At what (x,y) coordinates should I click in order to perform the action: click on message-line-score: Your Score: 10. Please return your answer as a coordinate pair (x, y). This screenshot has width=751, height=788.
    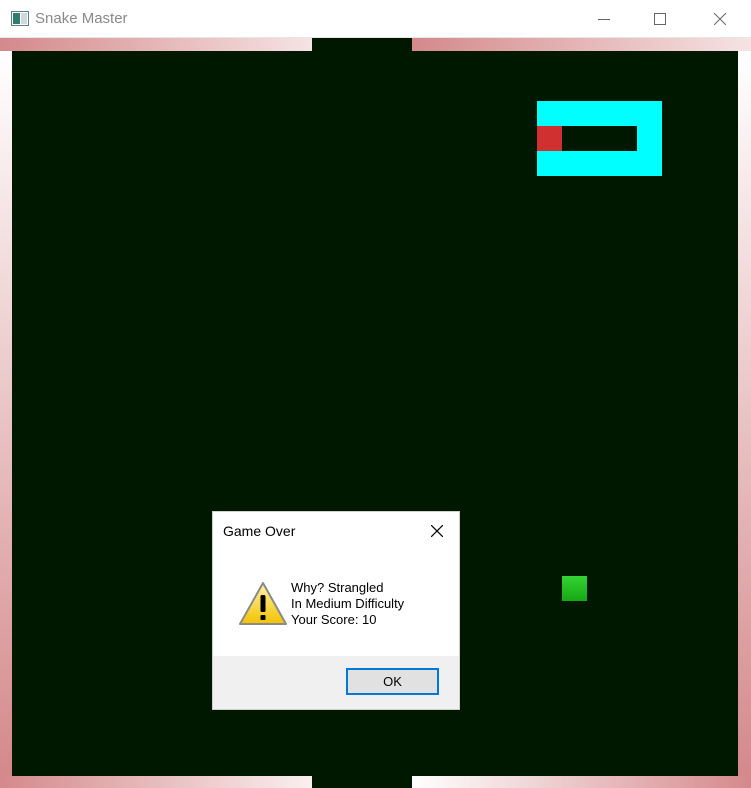
    Looking at the image, I should click on (334, 619).